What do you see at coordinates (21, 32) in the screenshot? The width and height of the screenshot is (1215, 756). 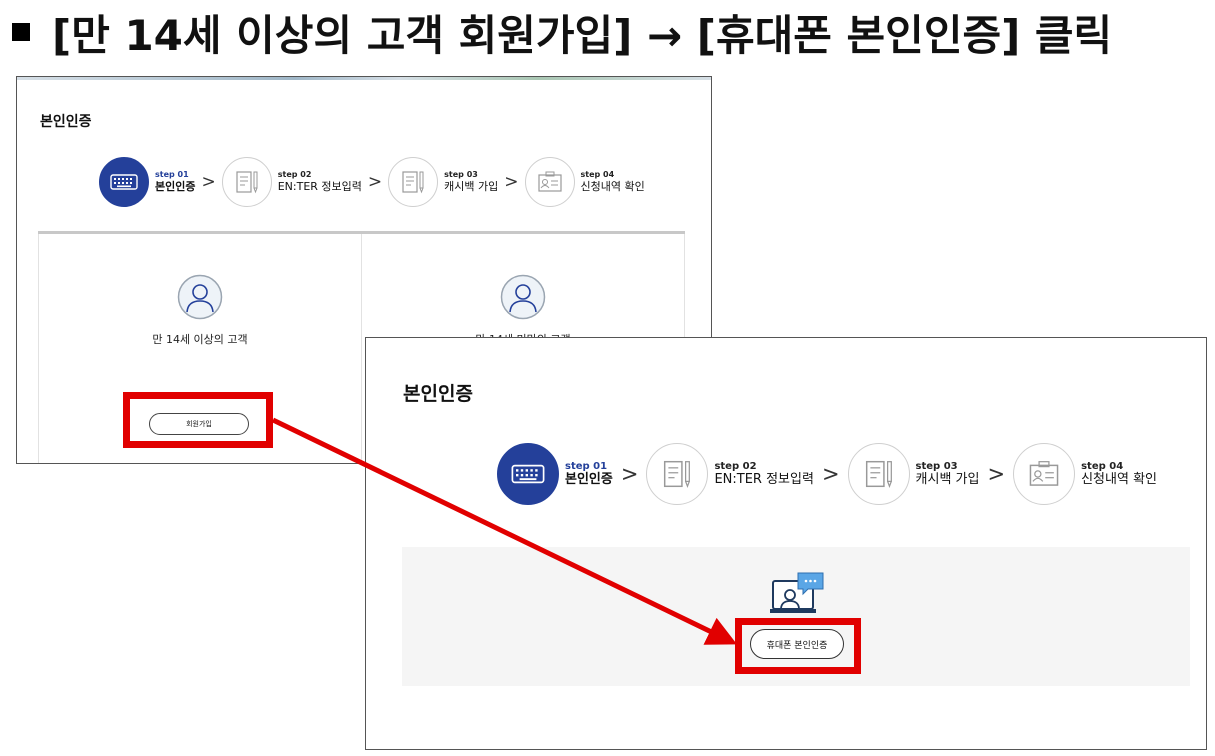 I see `bullet-square` at bounding box center [21, 32].